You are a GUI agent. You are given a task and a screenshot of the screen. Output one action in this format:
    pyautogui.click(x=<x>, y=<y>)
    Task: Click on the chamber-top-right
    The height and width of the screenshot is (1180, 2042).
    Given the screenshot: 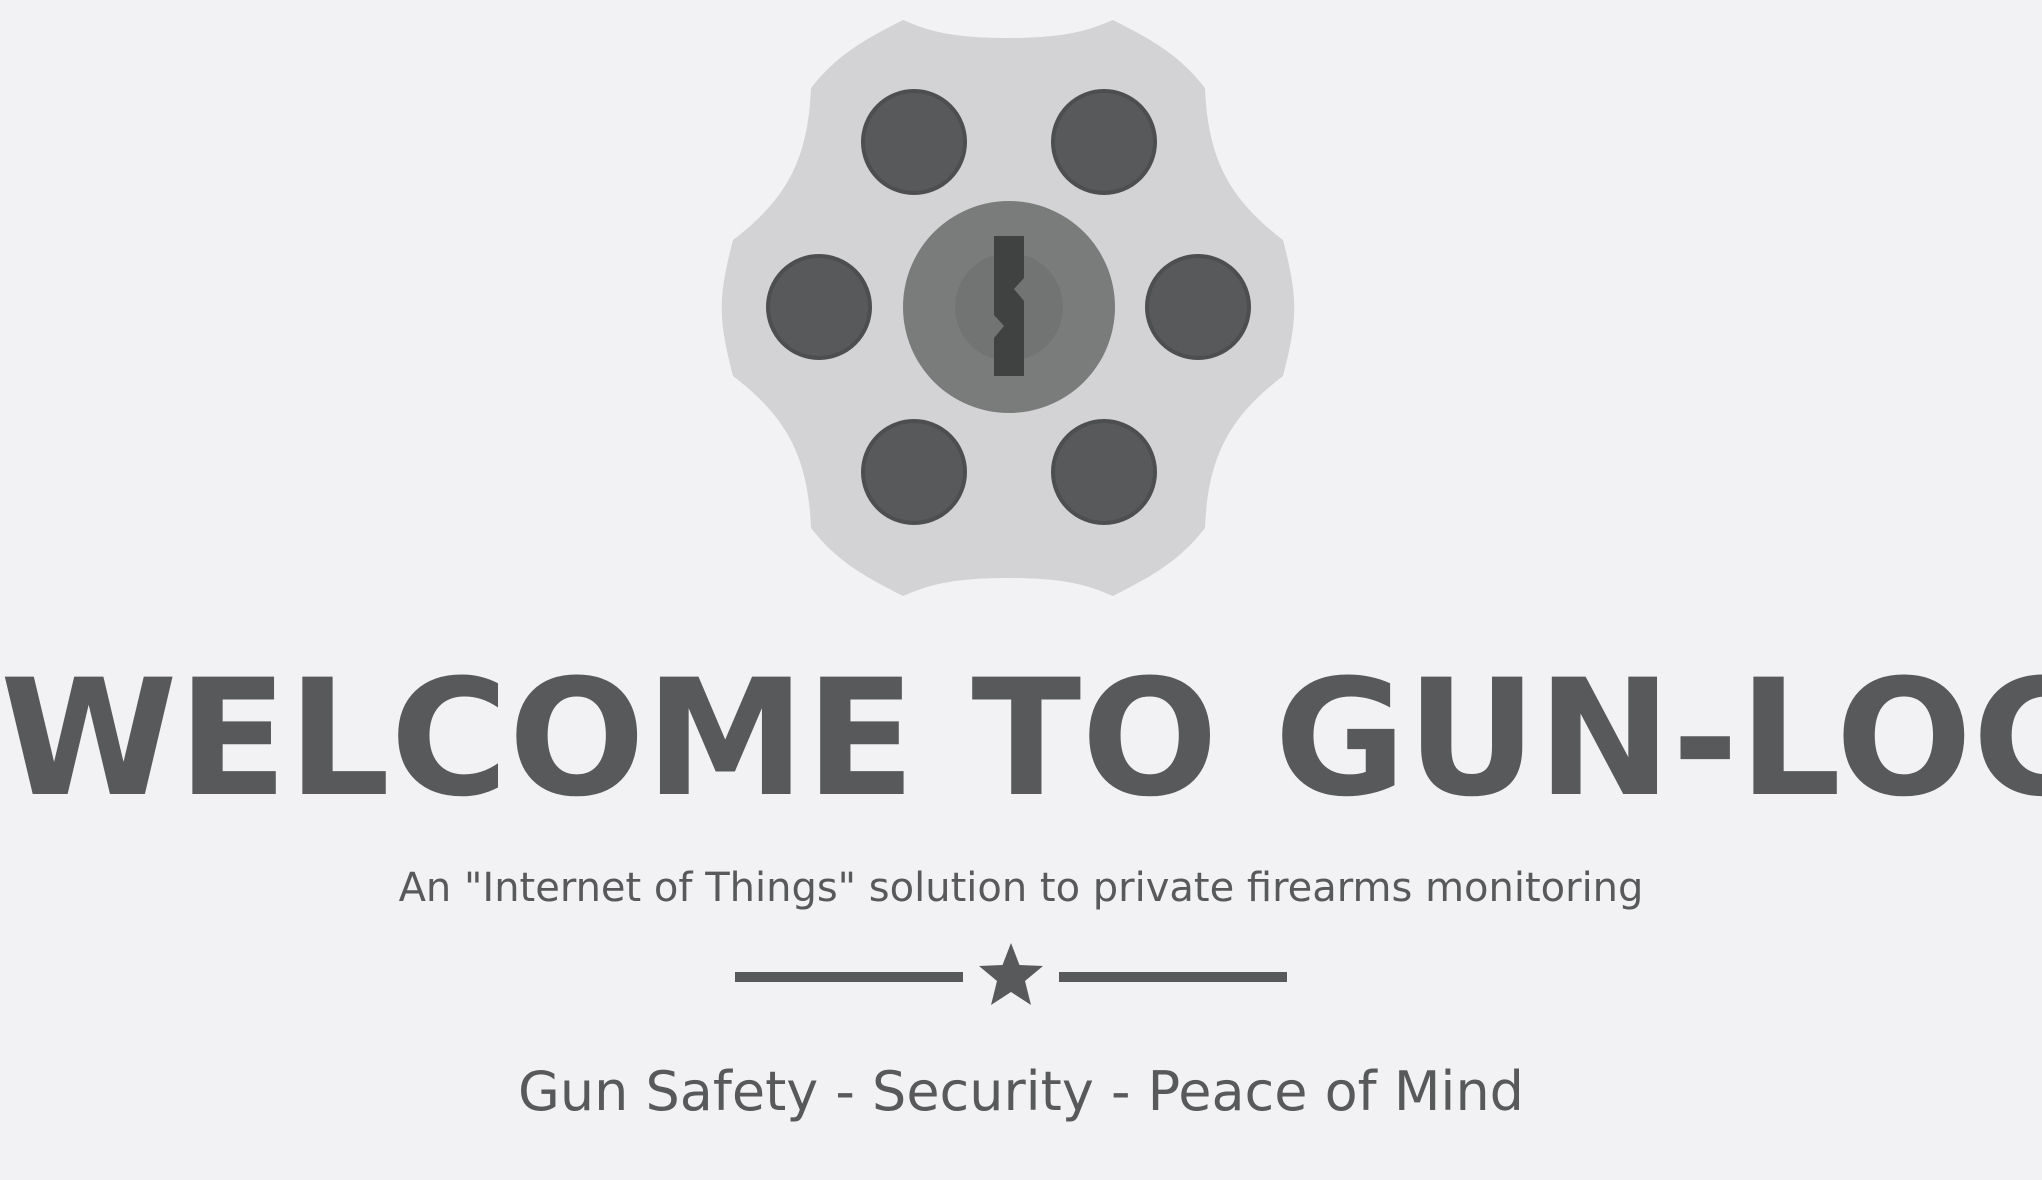 What is the action you would take?
    pyautogui.click(x=1104, y=142)
    